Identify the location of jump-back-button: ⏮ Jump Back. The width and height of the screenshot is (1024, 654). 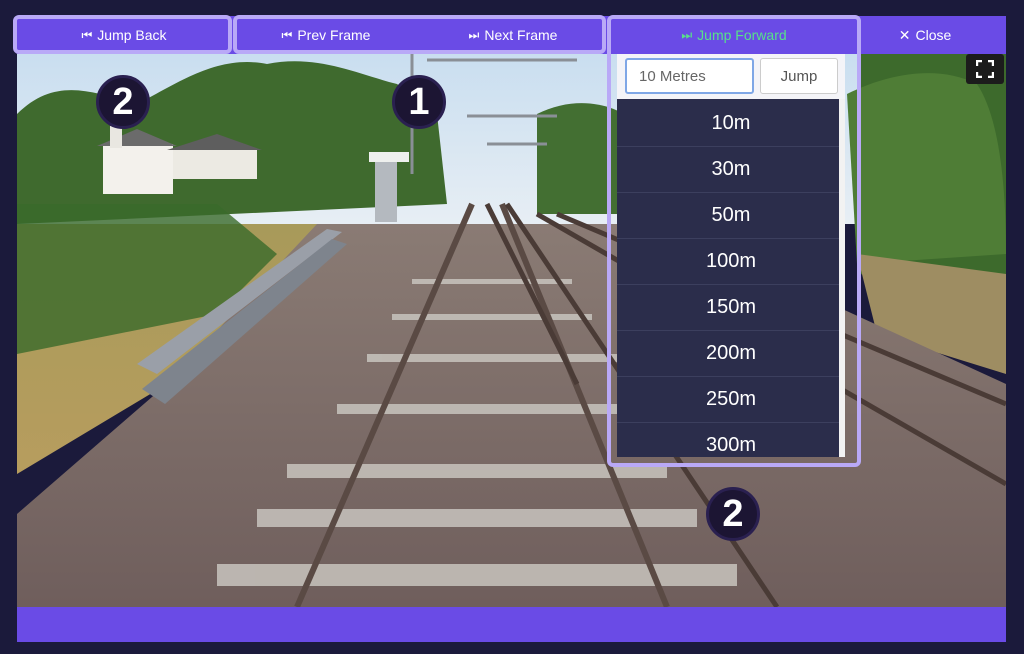
(124, 35).